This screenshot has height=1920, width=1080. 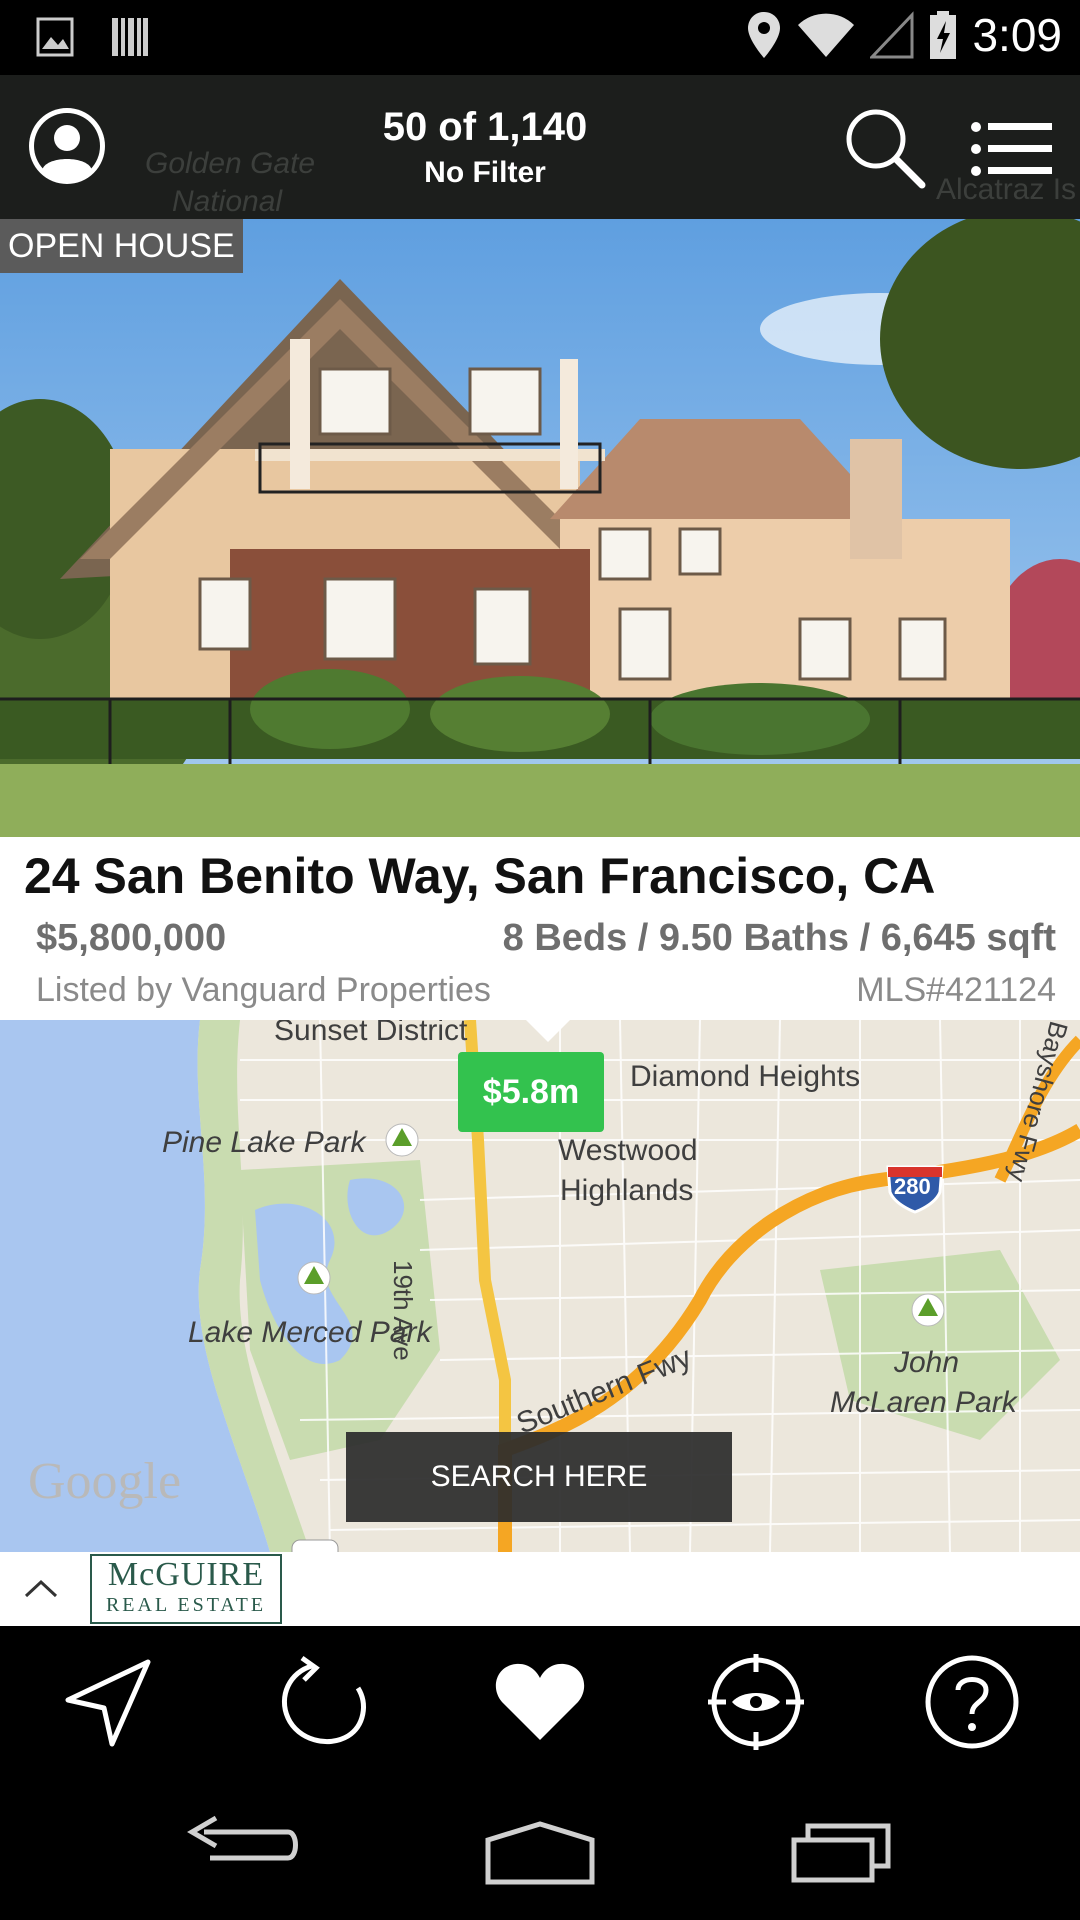 What do you see at coordinates (912, 1186) in the screenshot?
I see `highway-280-shield: 280` at bounding box center [912, 1186].